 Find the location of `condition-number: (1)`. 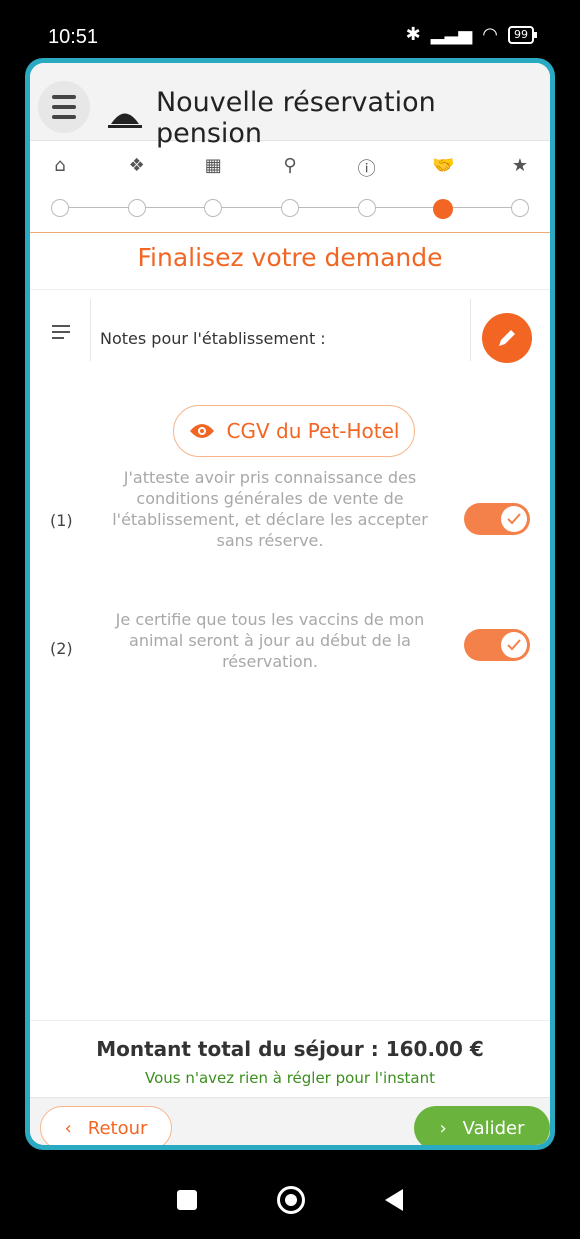

condition-number: (1) is located at coordinates (61, 520).